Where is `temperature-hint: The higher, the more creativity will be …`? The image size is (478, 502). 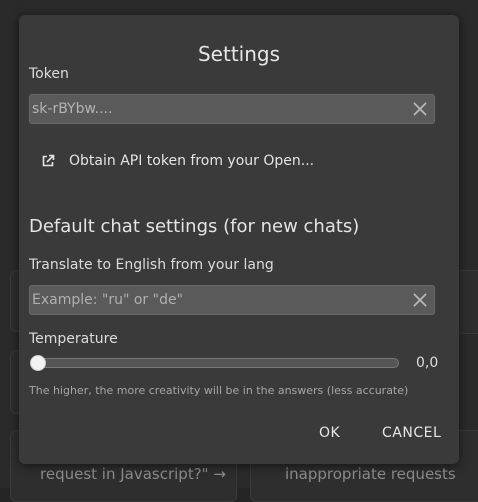 temperature-hint: The higher, the more creativity will be … is located at coordinates (219, 390).